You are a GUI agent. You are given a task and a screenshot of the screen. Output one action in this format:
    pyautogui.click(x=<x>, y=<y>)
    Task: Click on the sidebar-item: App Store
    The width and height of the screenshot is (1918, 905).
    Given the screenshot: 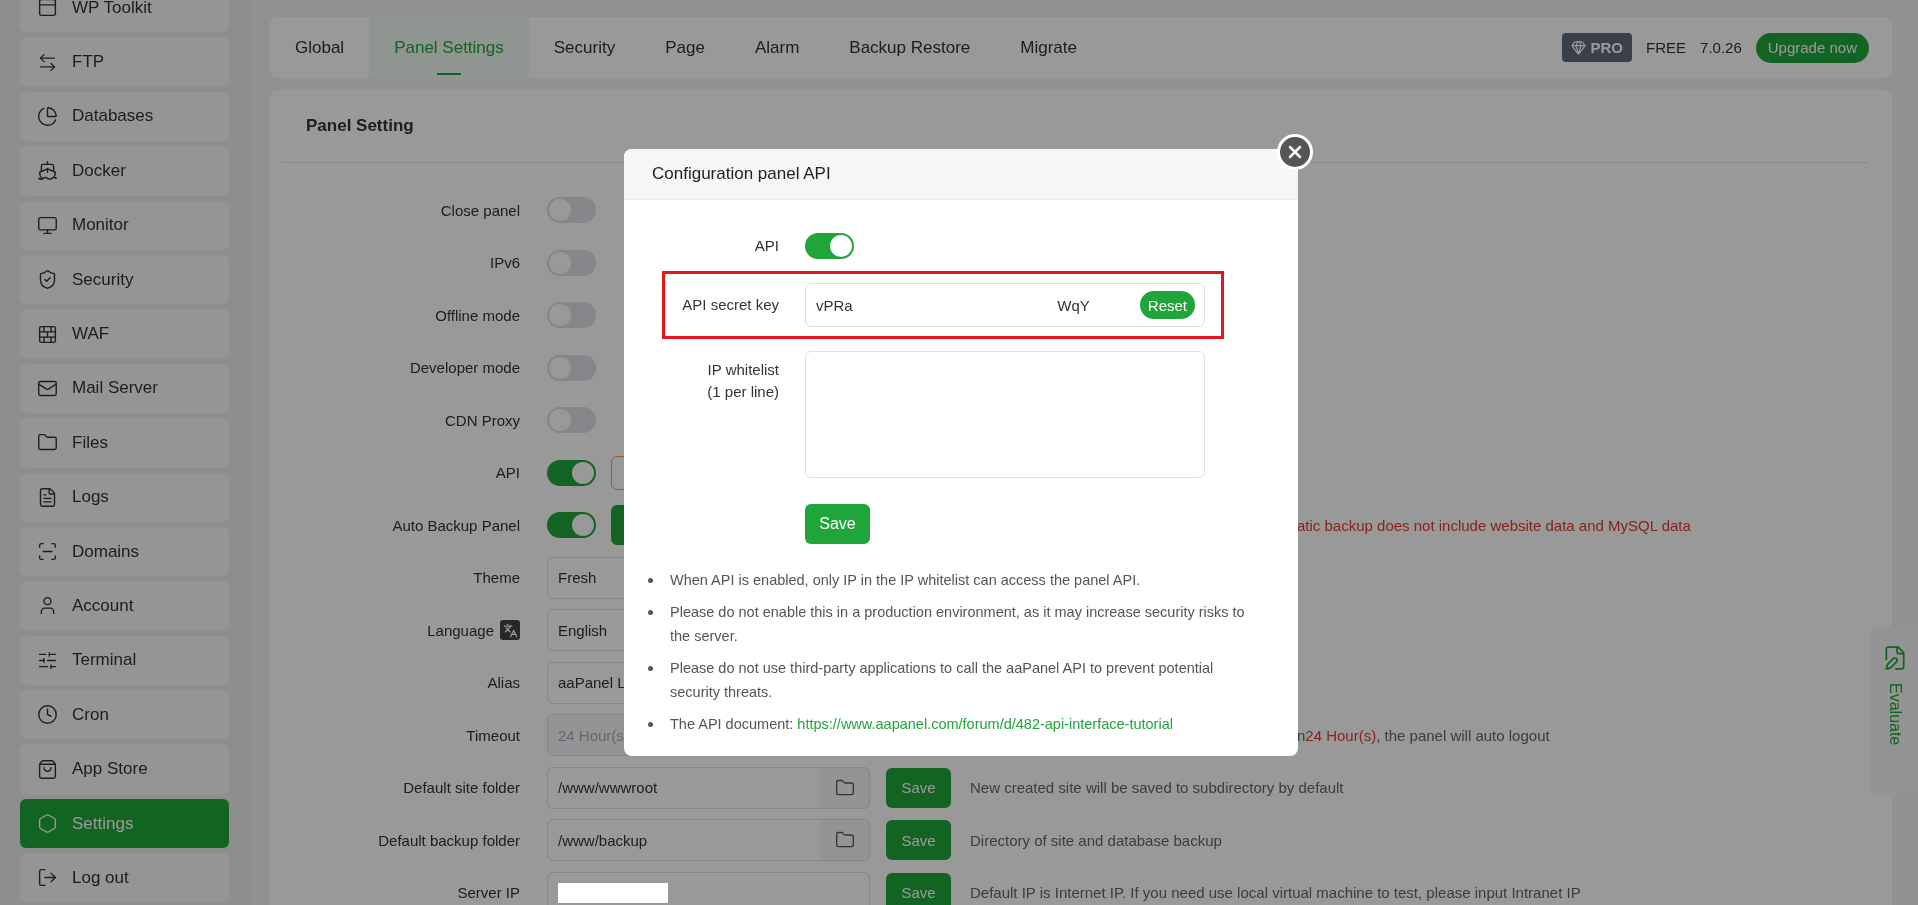 What is the action you would take?
    pyautogui.click(x=124, y=769)
    